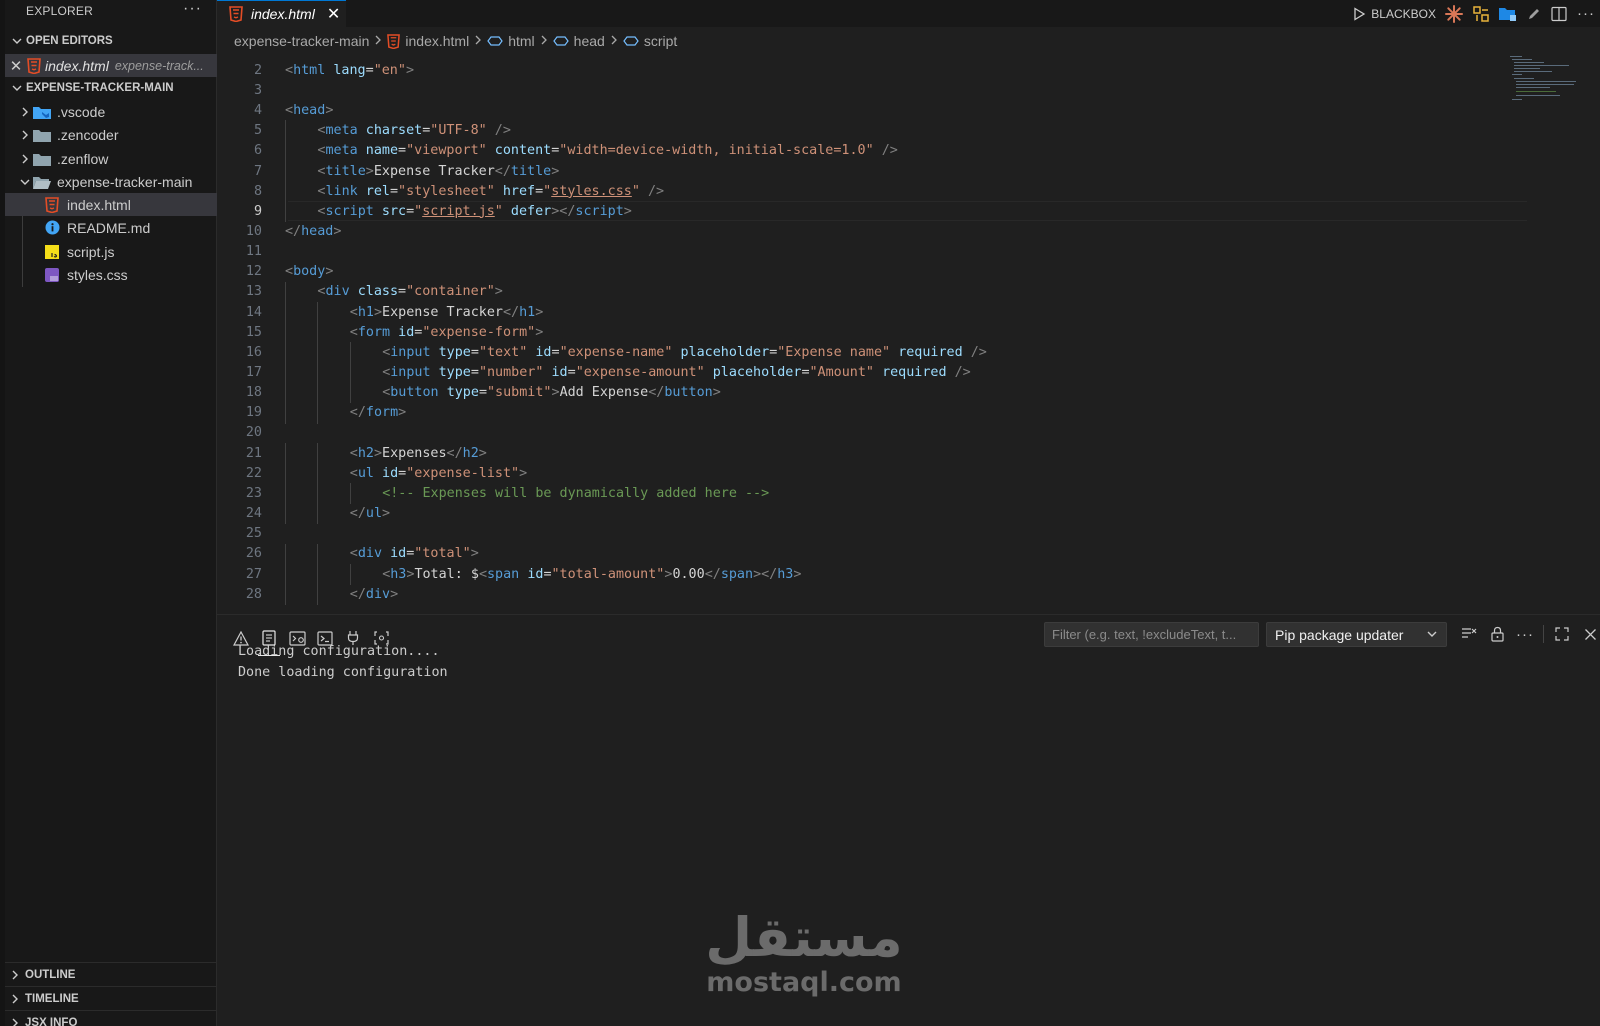 The width and height of the screenshot is (1600, 1026). I want to click on claude-icon, so click(1454, 13).